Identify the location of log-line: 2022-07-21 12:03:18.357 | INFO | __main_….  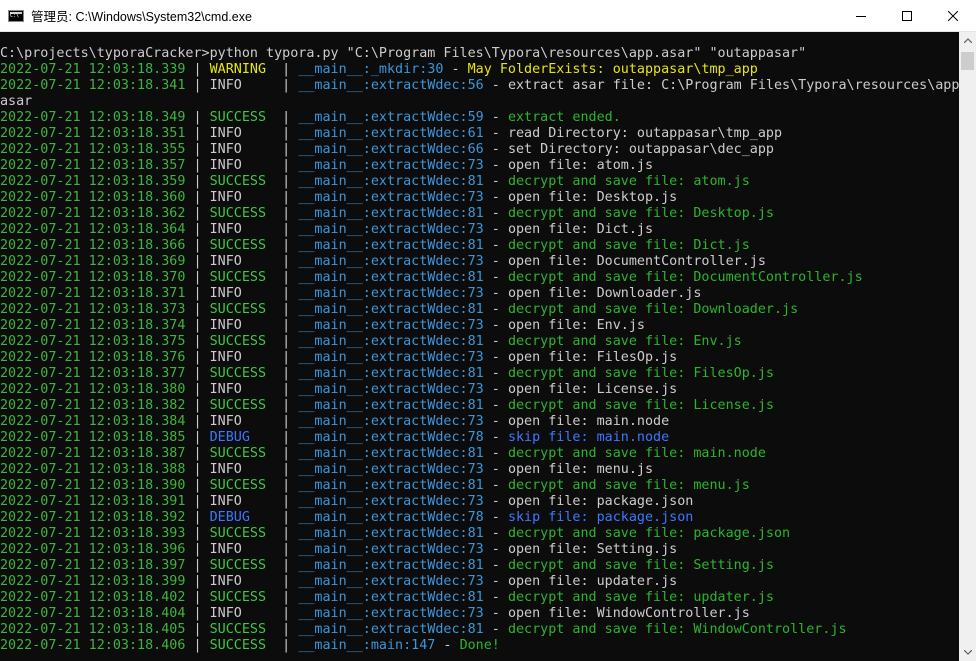
(479, 166).